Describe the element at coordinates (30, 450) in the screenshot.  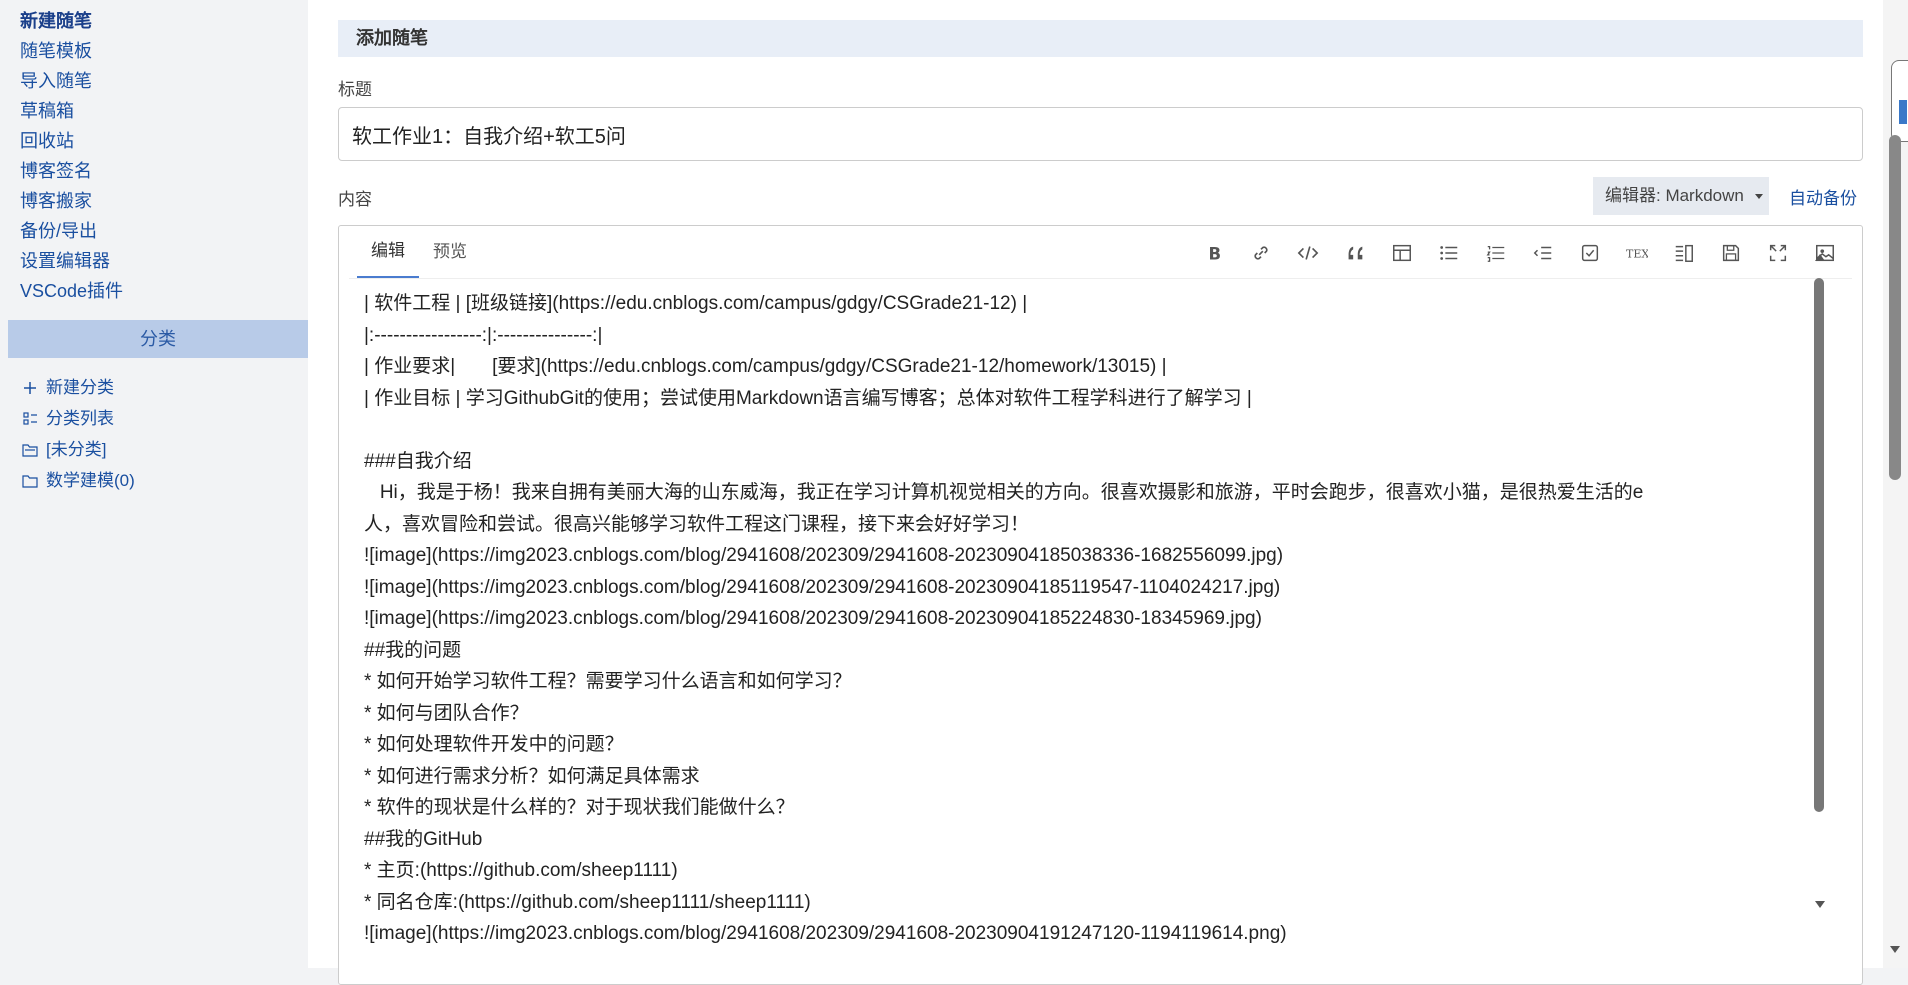
I see `folder-open-icon` at that location.